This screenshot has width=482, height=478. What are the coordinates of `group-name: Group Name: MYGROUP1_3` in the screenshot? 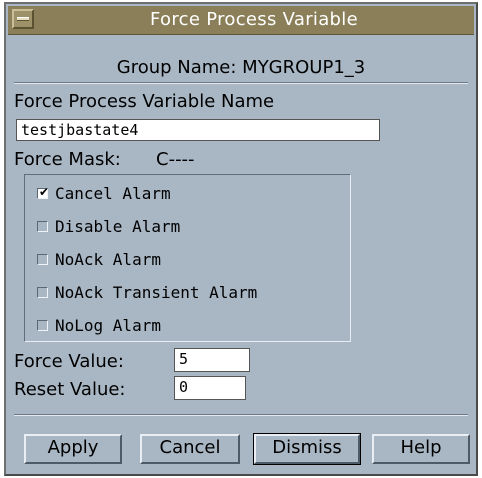 It's located at (241, 67).